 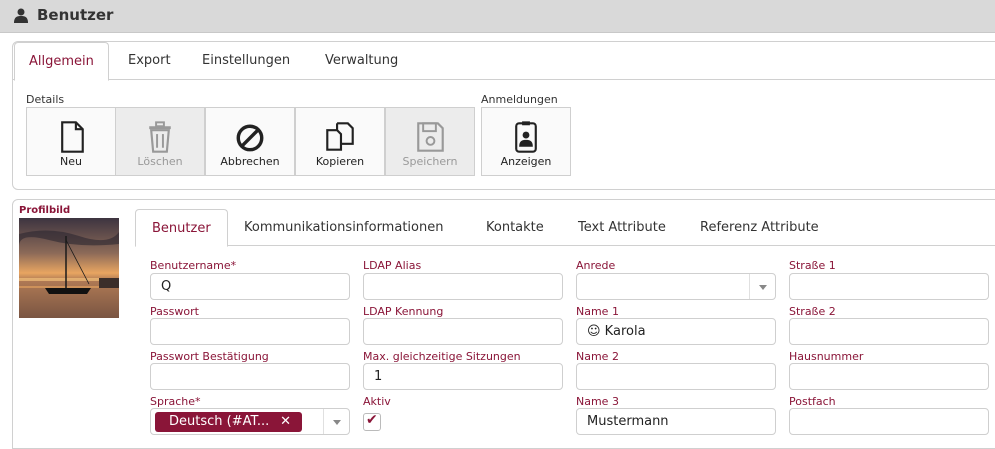 I want to click on page-title: Benutzer, so click(x=75, y=15).